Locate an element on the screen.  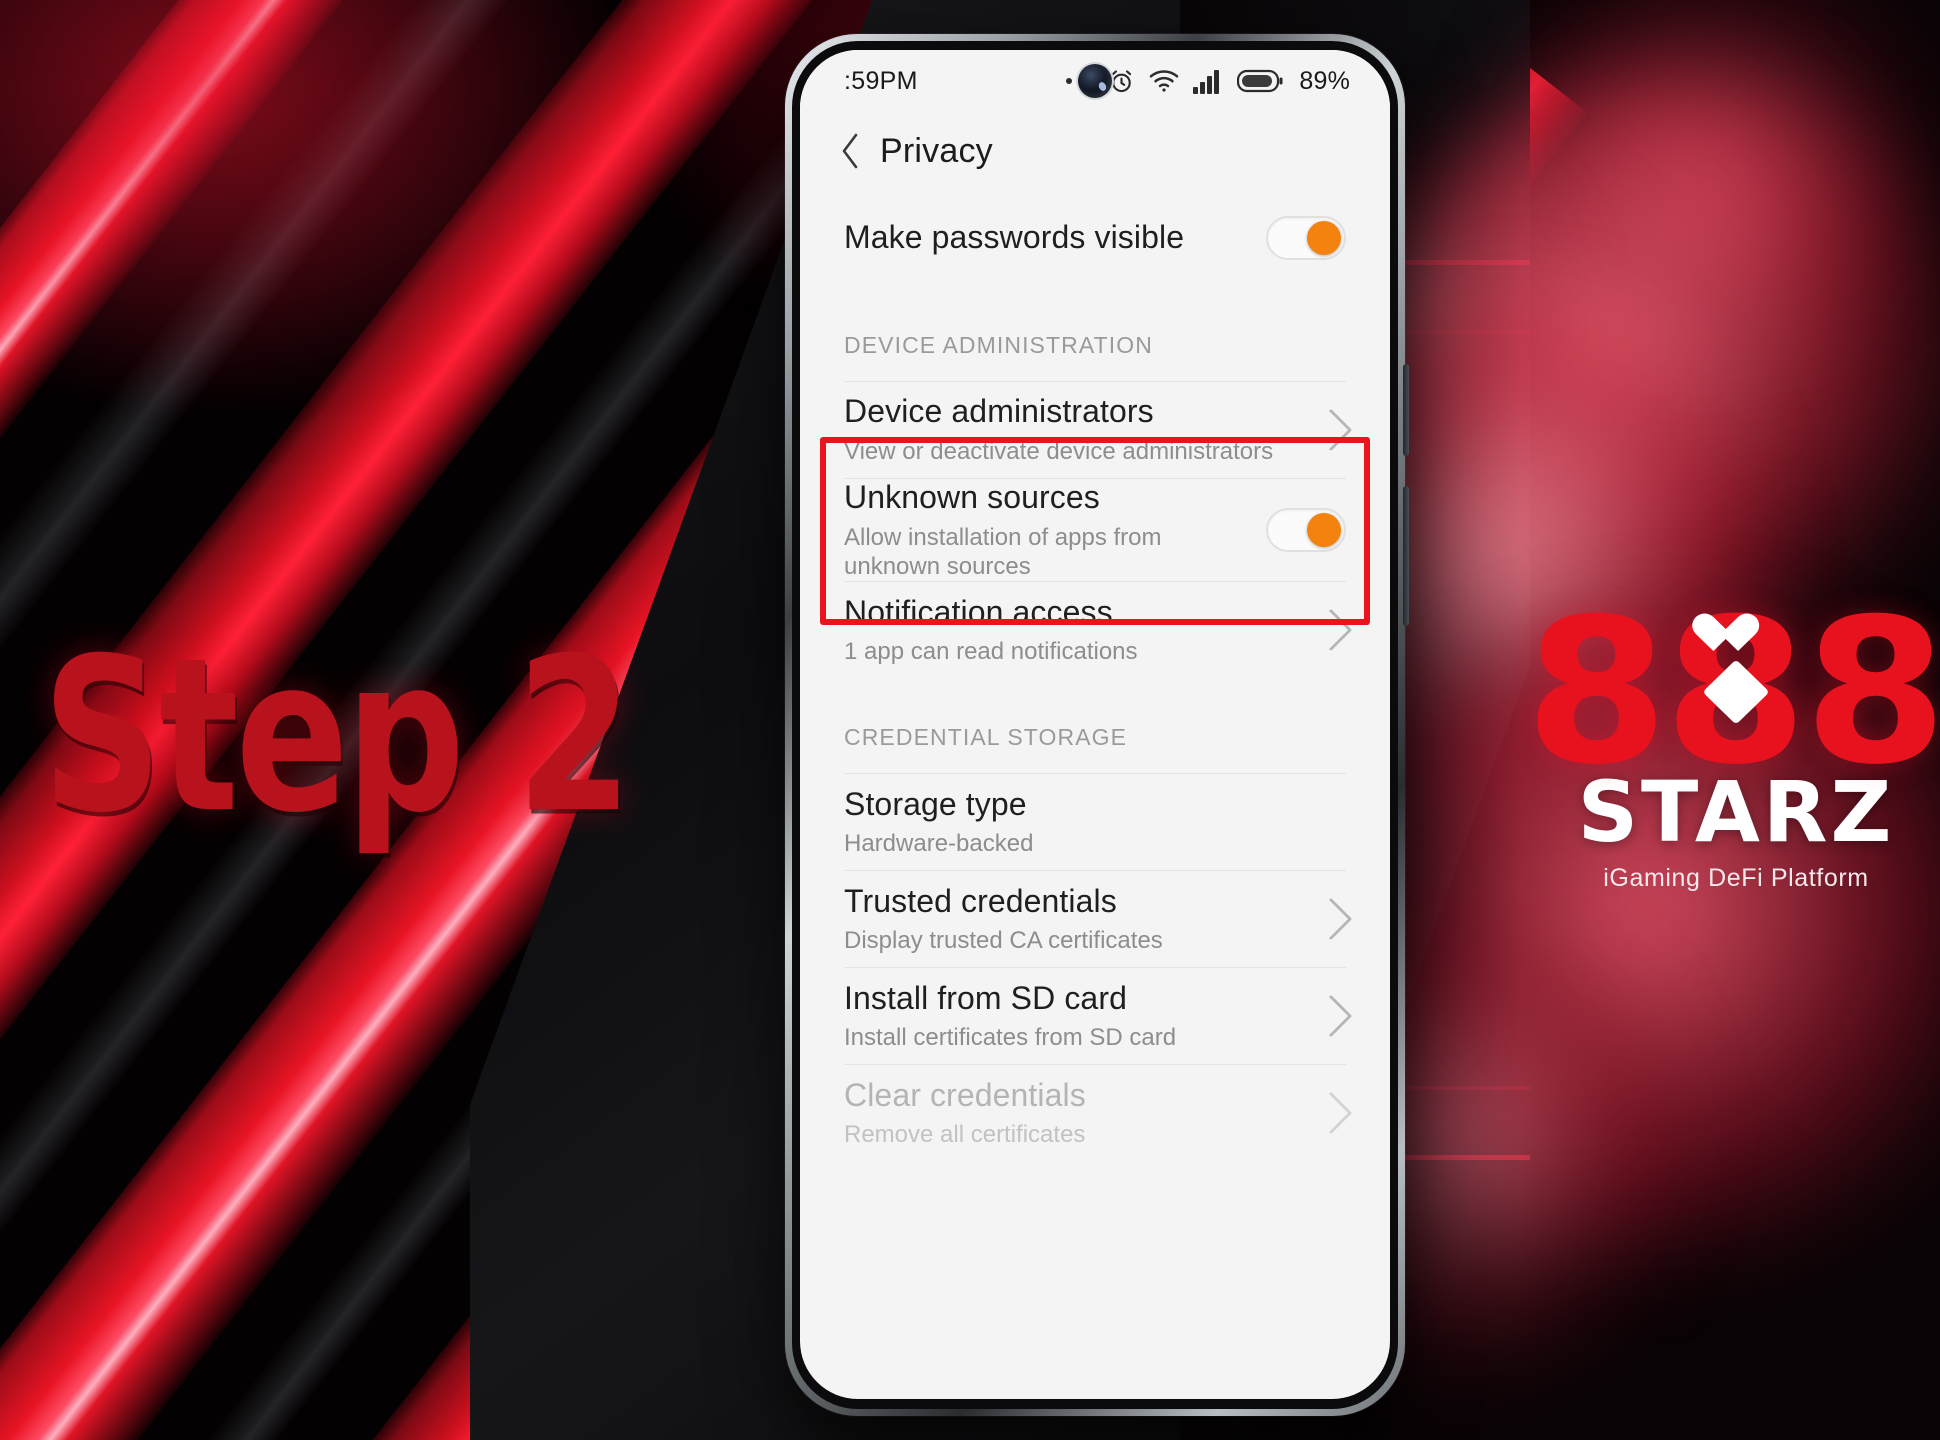
chevron-left-icon is located at coordinates (850, 151).